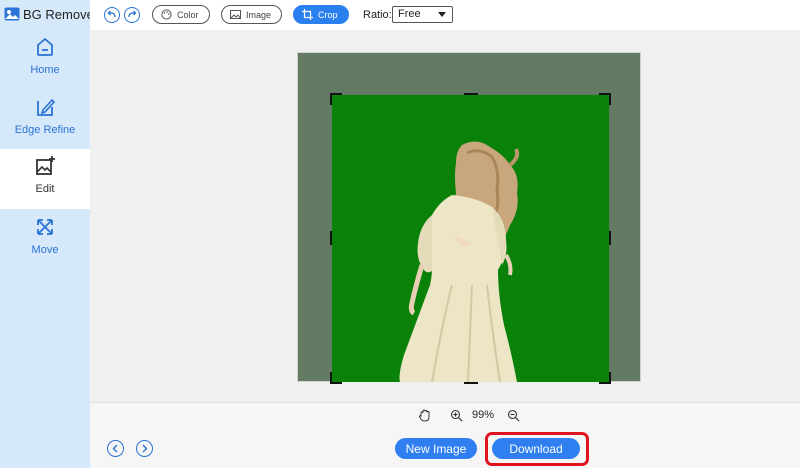  I want to click on palette-icon, so click(166, 14).